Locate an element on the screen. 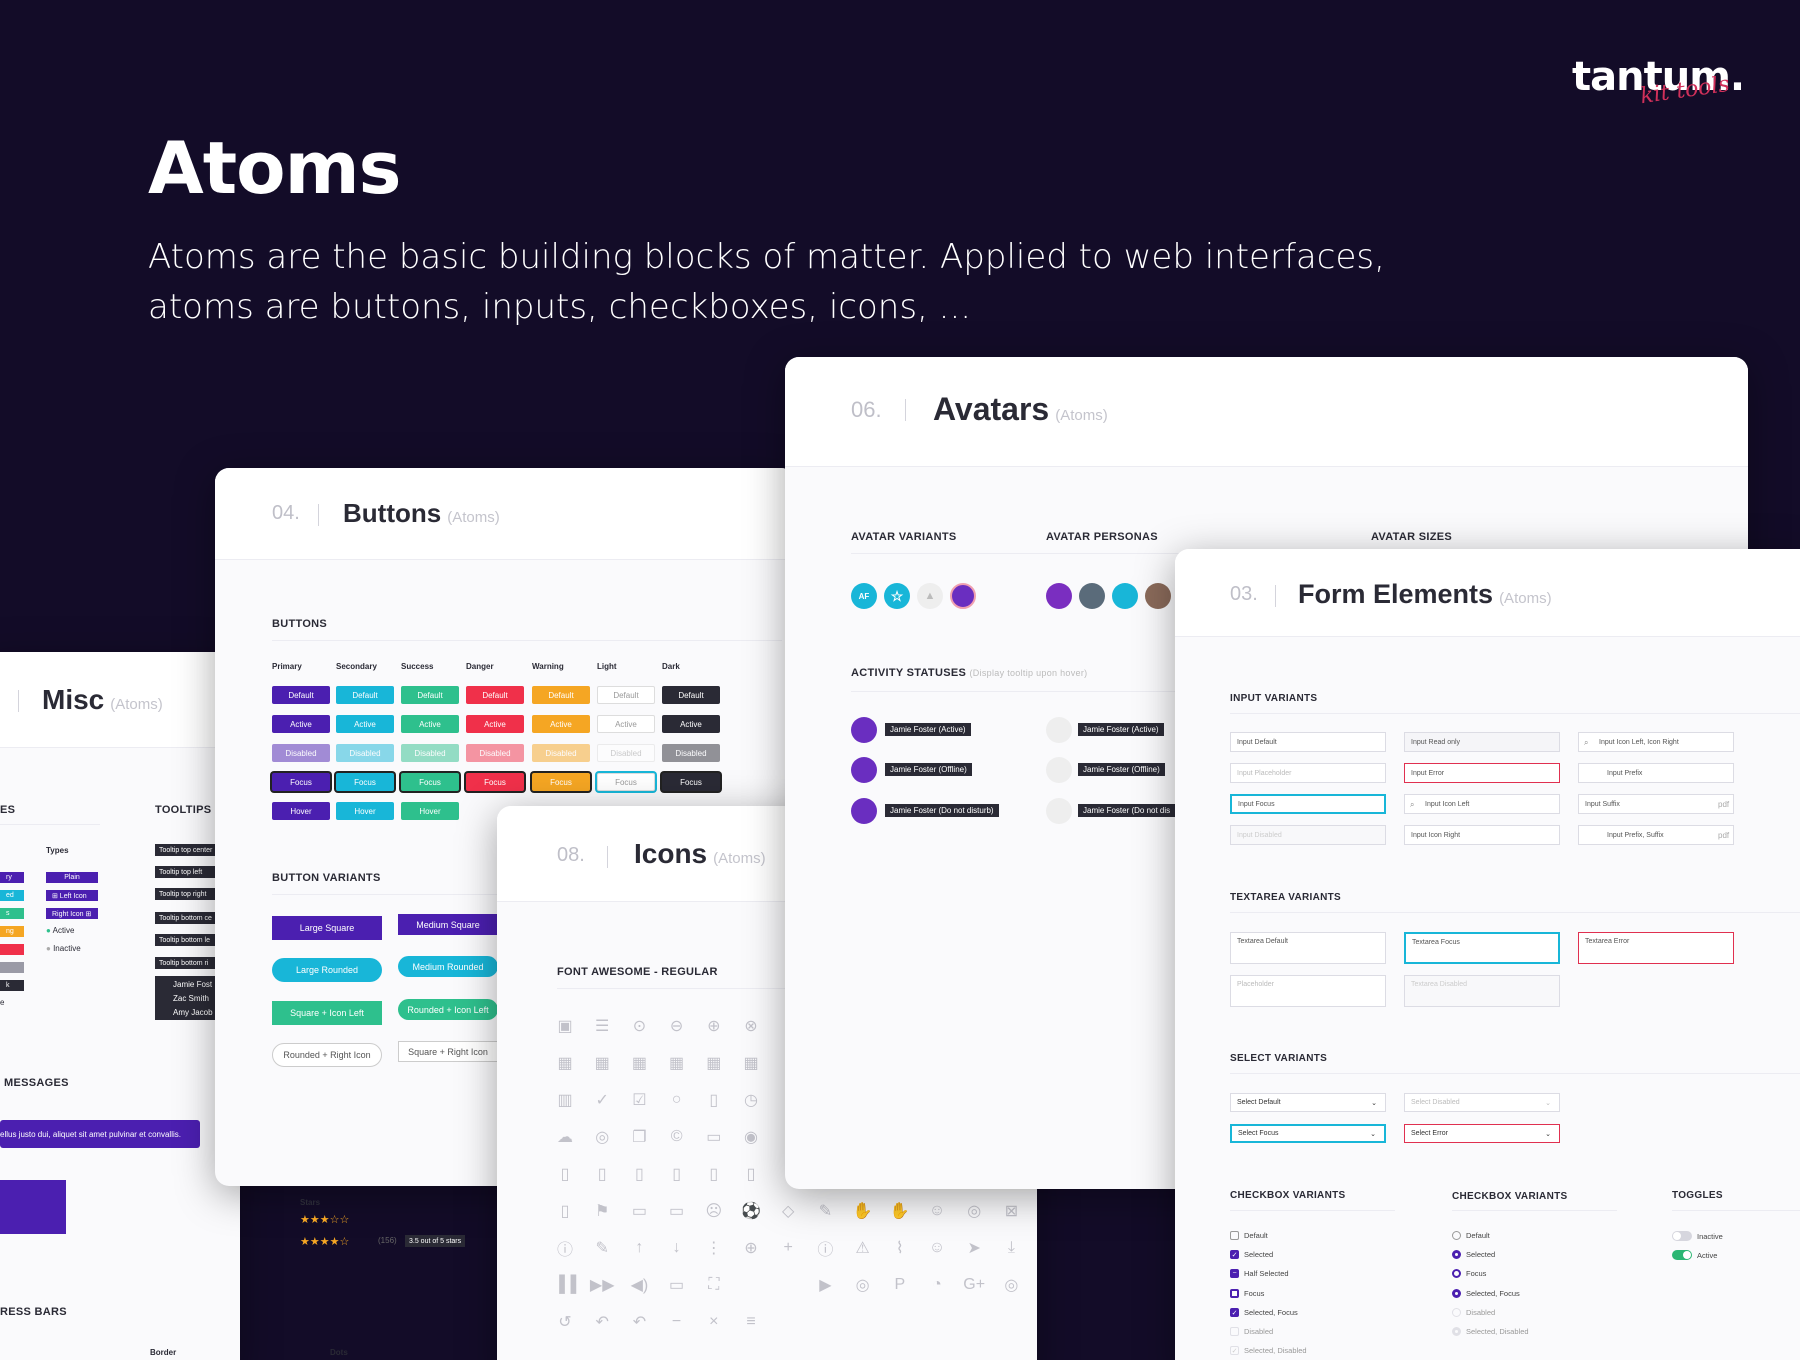 The height and width of the screenshot is (1360, 1800). fa-icon-r5-c5-icon: ⚽ is located at coordinates (751, 1211).